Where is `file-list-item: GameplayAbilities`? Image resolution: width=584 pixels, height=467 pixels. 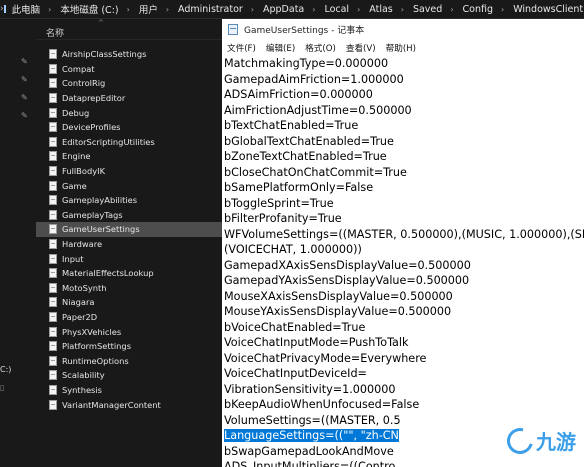 file-list-item: GameplayAbilities is located at coordinates (129, 200).